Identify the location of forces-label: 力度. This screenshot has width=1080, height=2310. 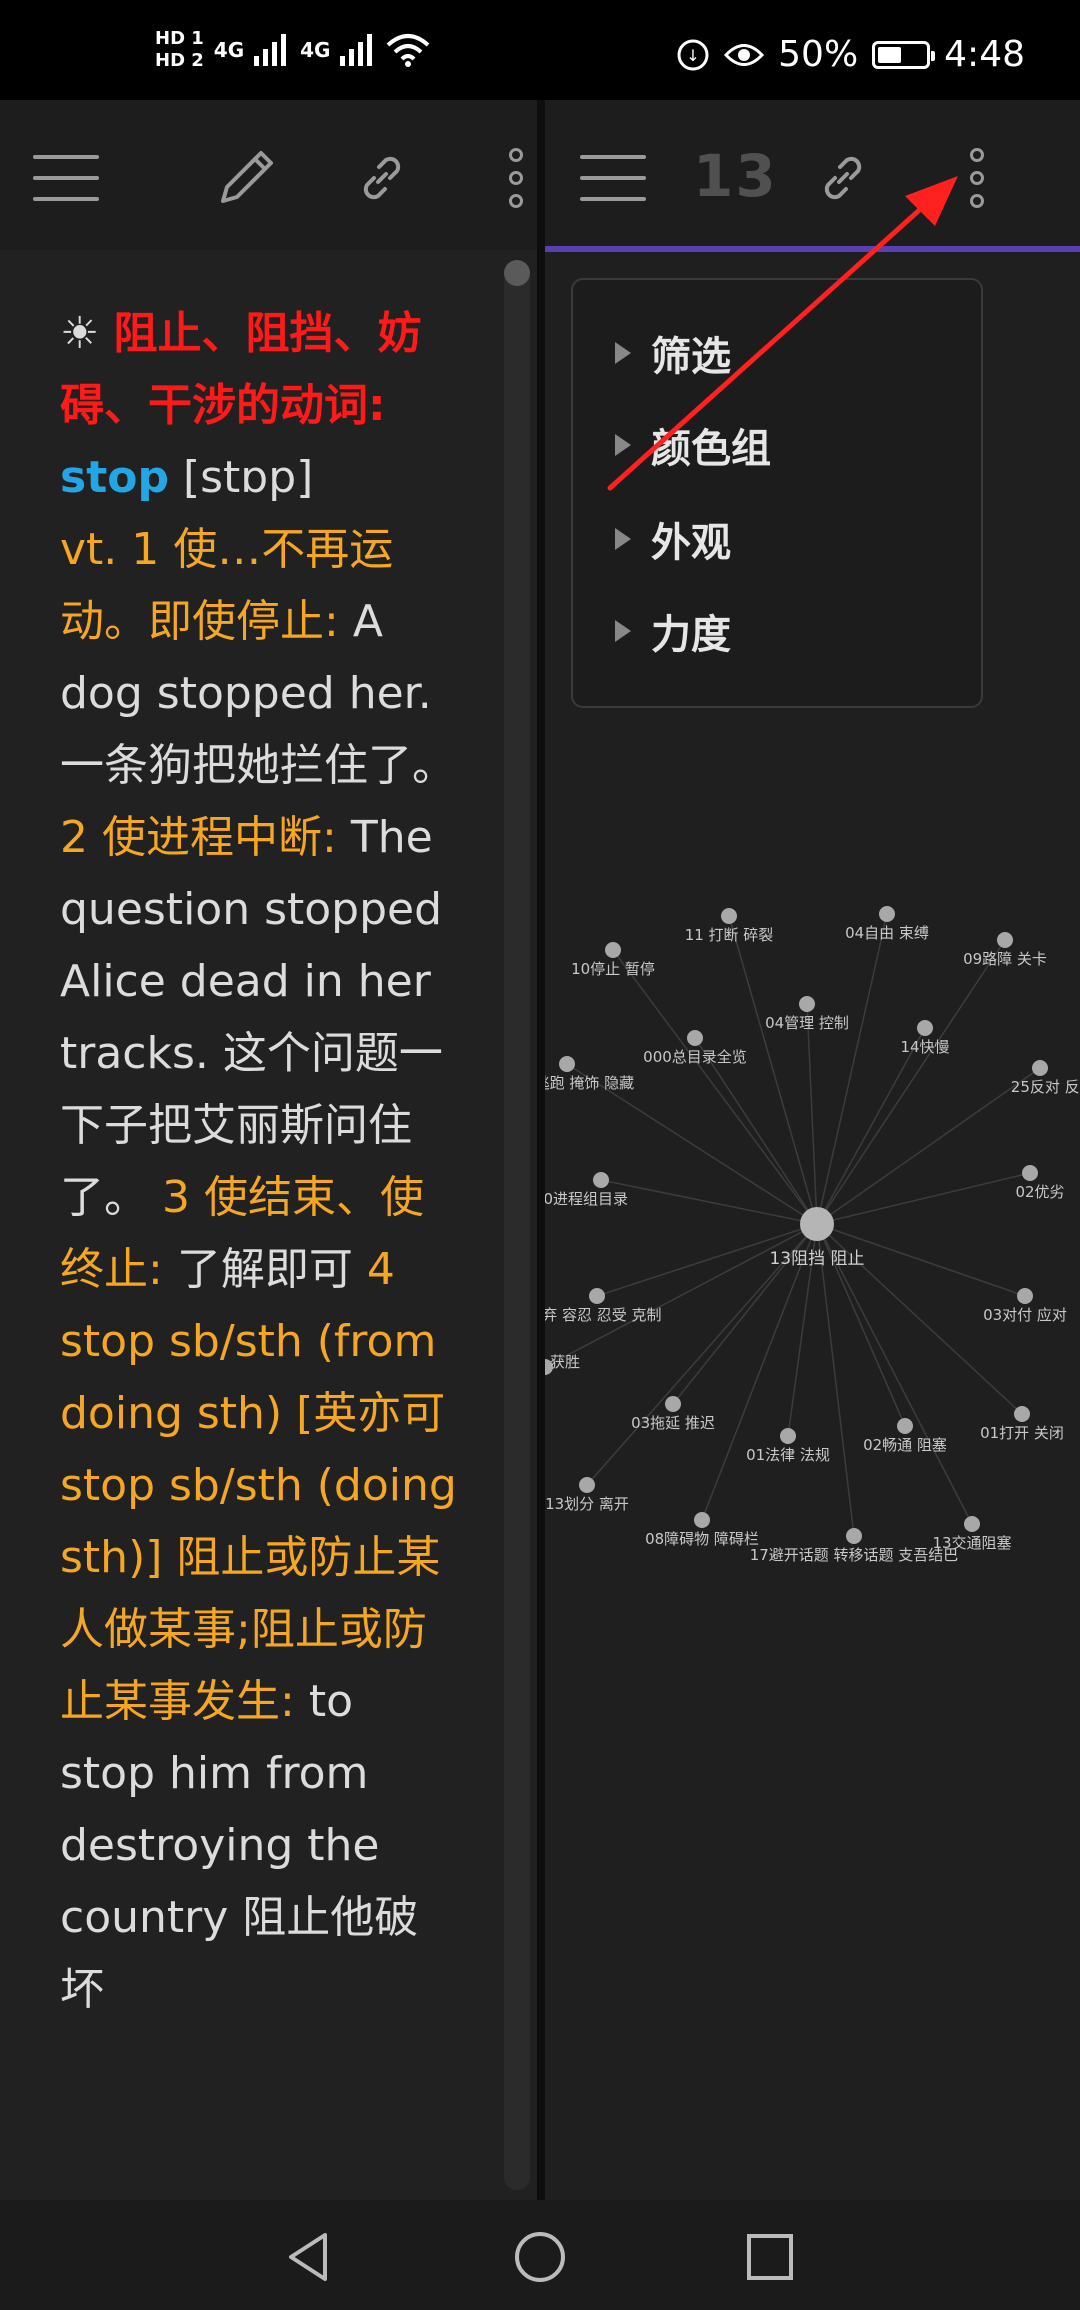
(691, 635).